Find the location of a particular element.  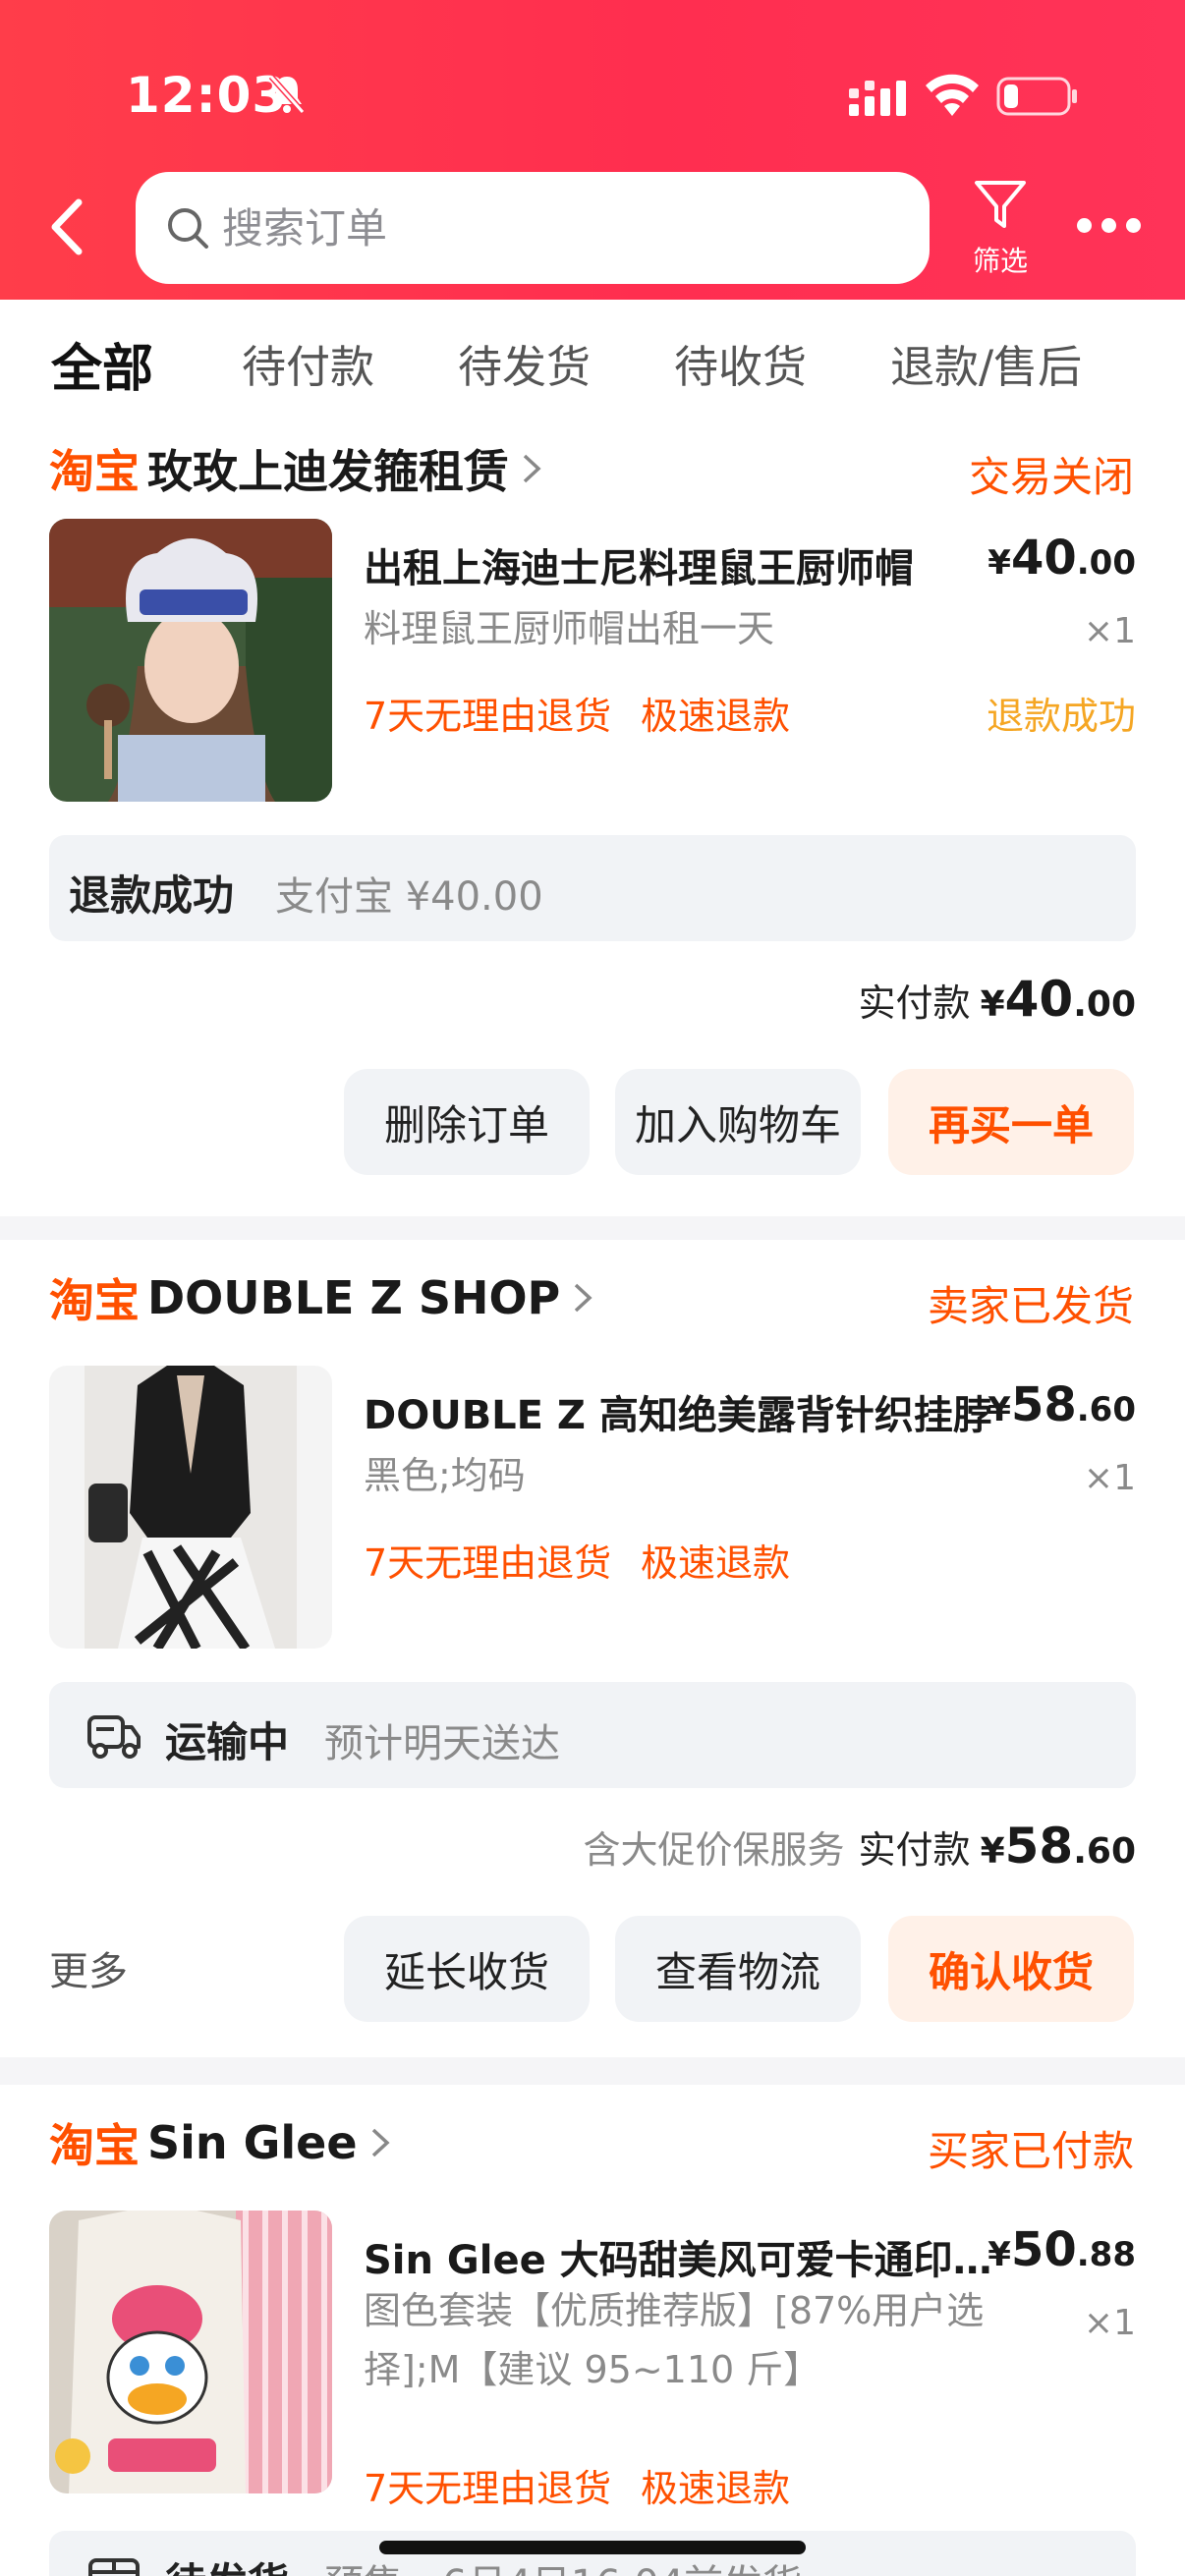

shipping-info-detail: 预计明天送达 is located at coordinates (442, 1743).